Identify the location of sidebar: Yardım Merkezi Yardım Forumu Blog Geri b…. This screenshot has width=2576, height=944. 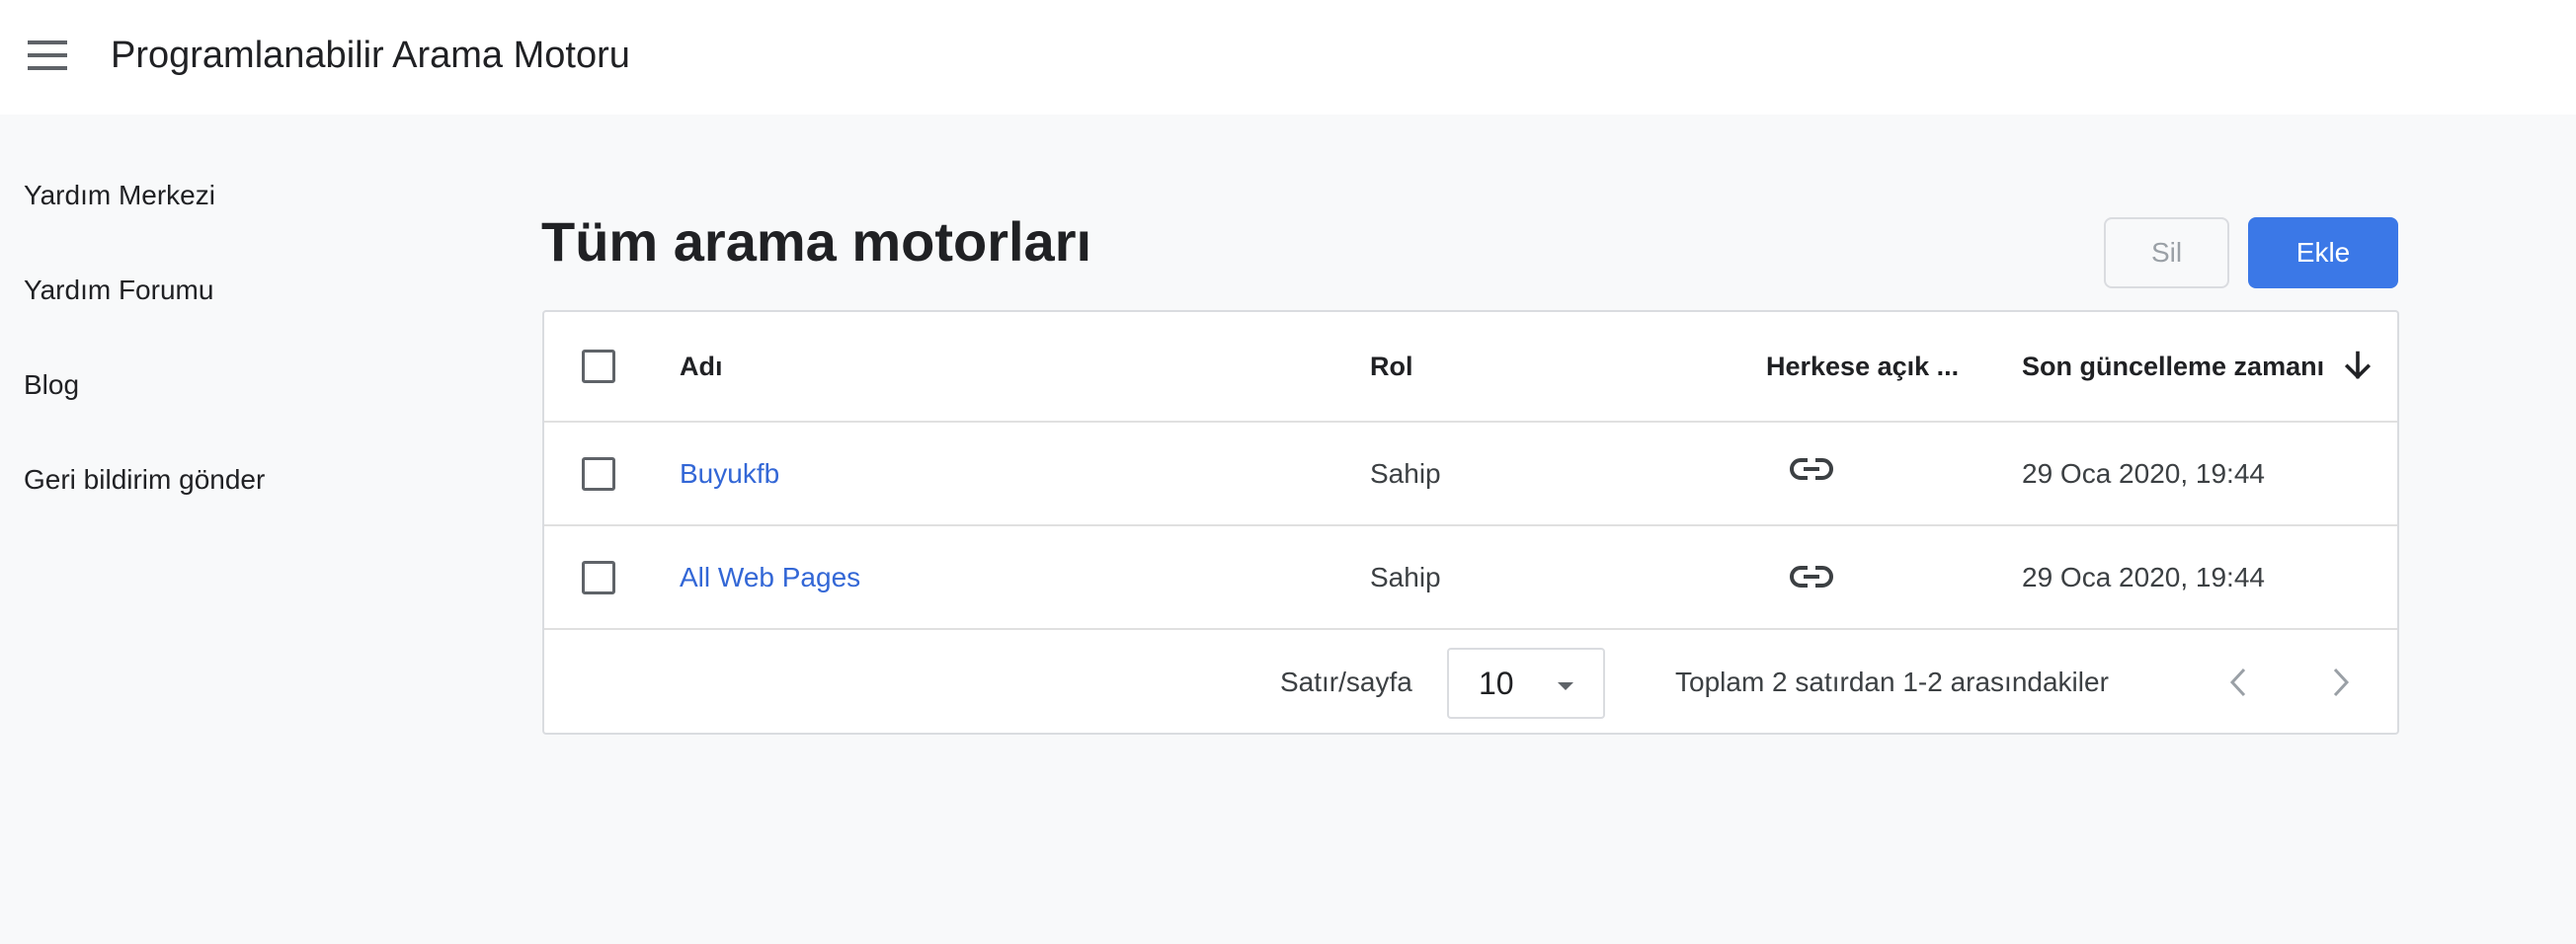
(231, 357).